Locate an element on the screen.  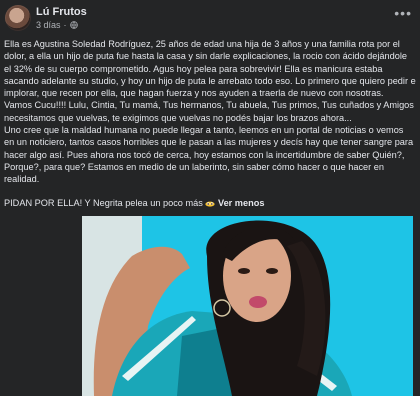
author-name: Lú Frutos is located at coordinates (61, 12).